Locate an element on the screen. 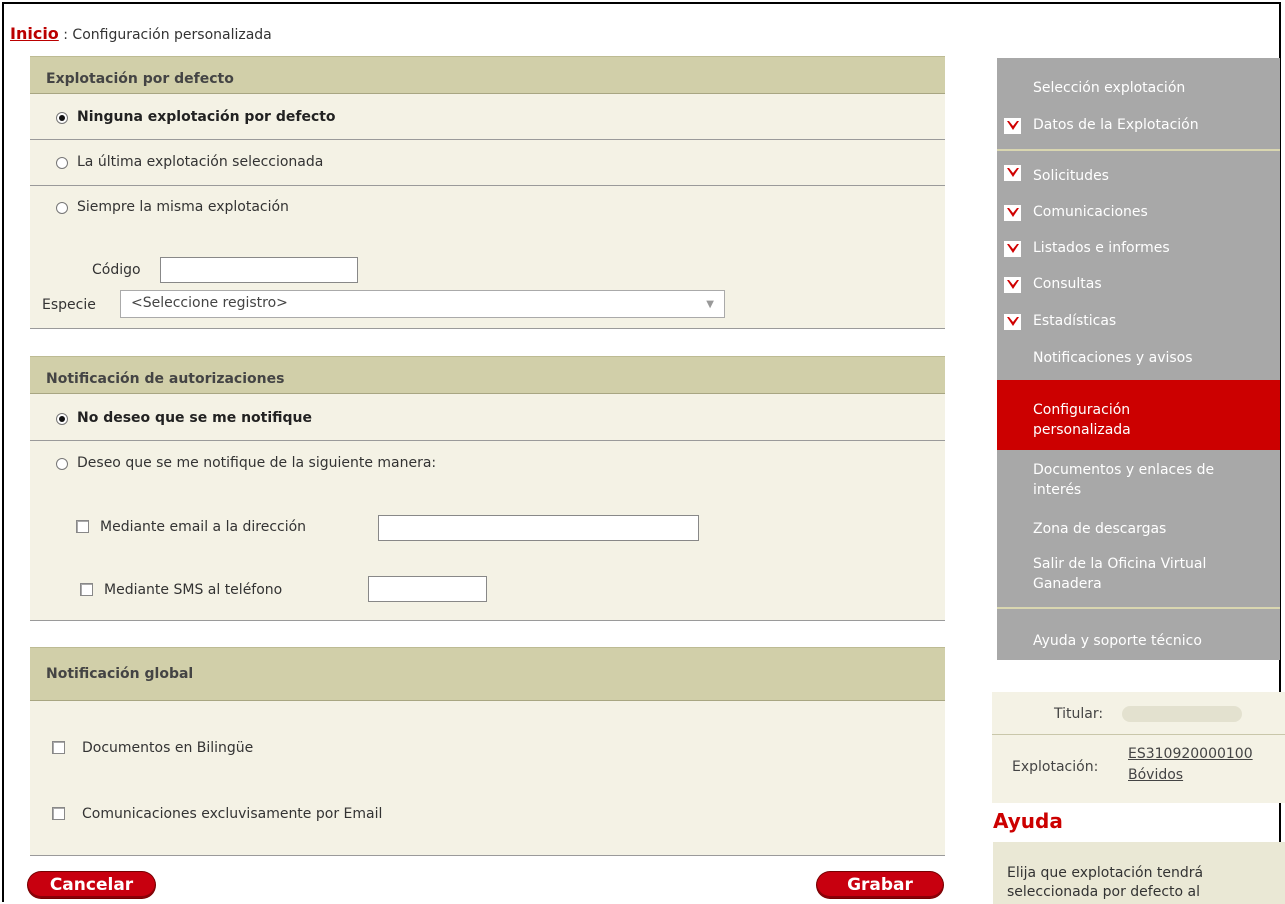 This screenshot has height=904, width=1285. section-global-header: Notificación global is located at coordinates (487, 674).